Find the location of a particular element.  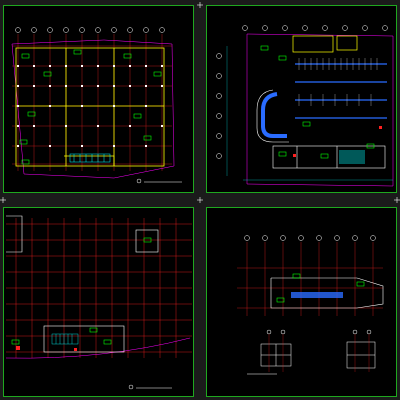

dimension-lines is located at coordinates (309, 113).